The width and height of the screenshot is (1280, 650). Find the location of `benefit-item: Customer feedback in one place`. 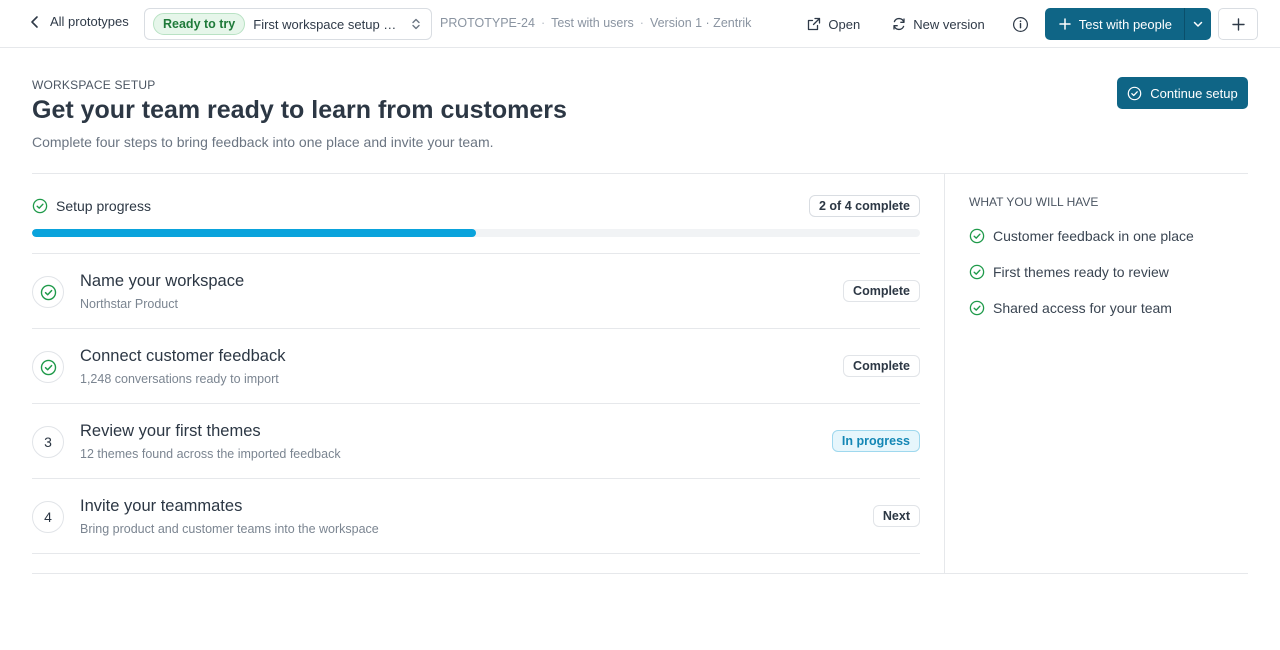

benefit-item: Customer feedback in one place is located at coordinates (1081, 236).